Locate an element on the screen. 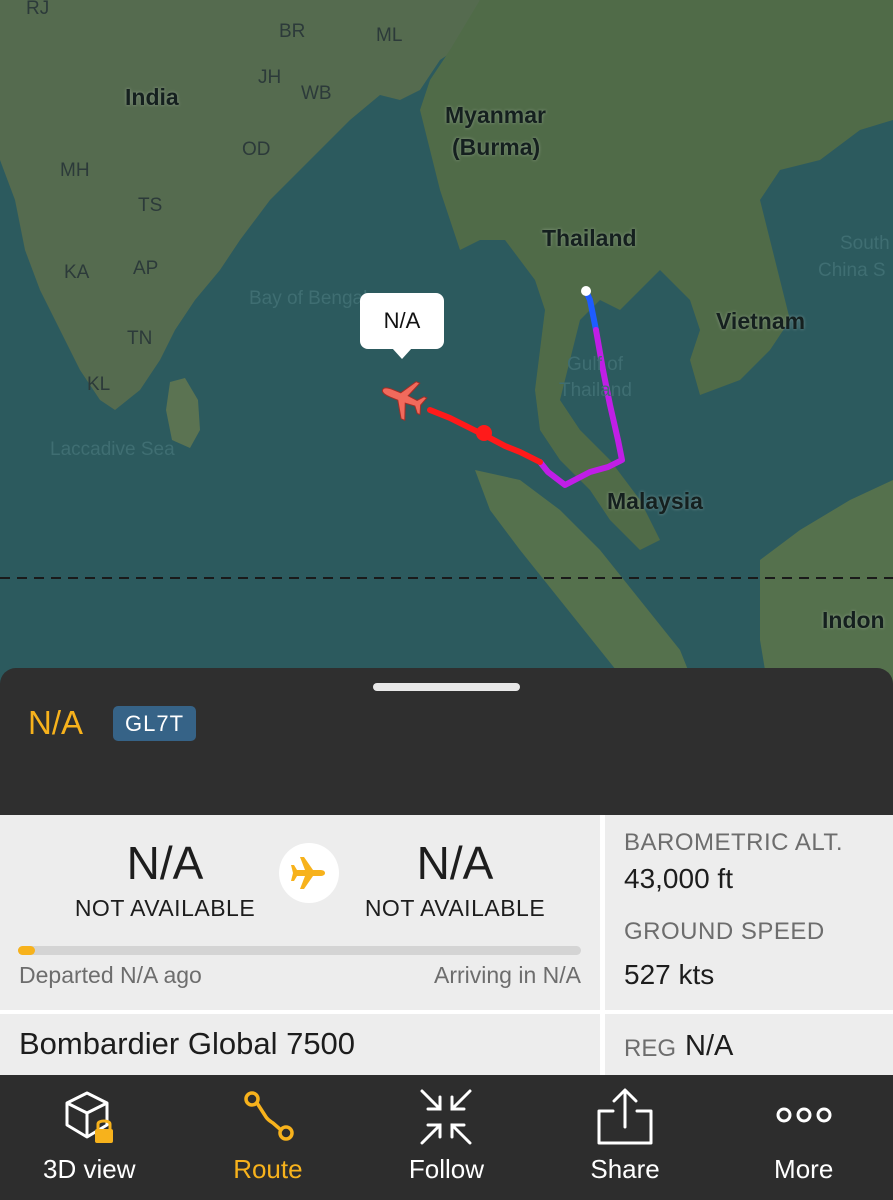 This screenshot has width=893, height=1200. cube-lock-icon is located at coordinates (89, 1117).